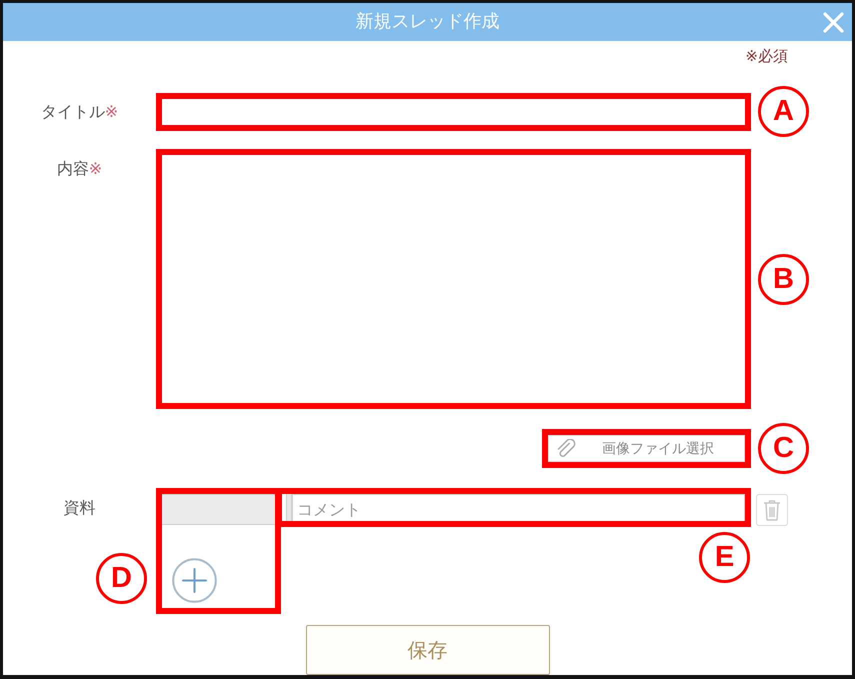 This screenshot has height=679, width=855. What do you see at coordinates (518, 507) in the screenshot?
I see `comment-field: コメント` at bounding box center [518, 507].